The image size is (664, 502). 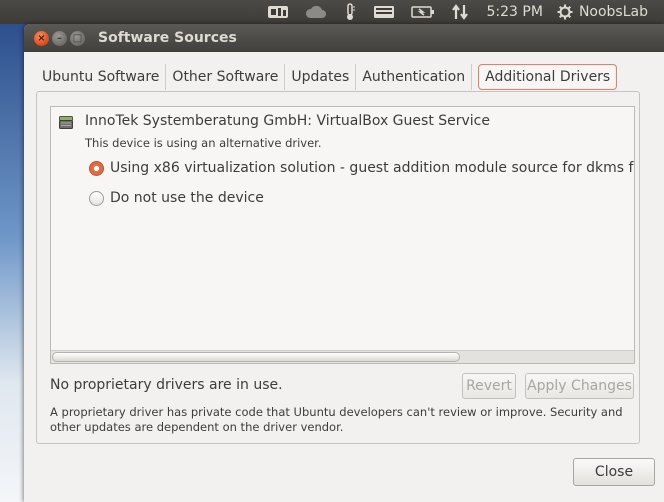 I want to click on clock: 5:23 PM, so click(x=515, y=12).